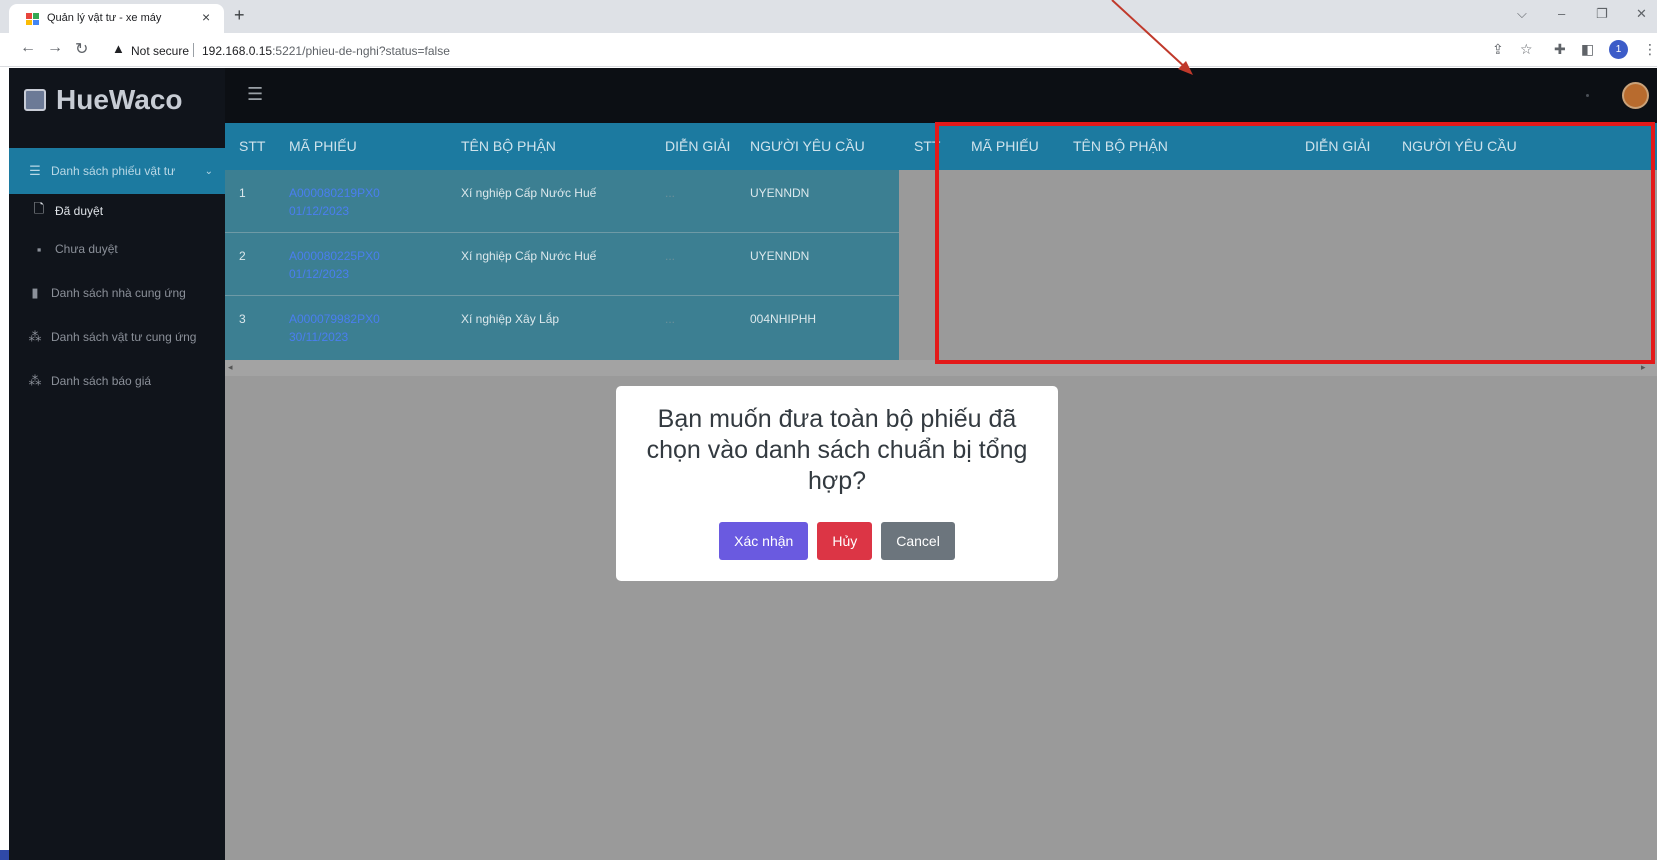 The image size is (1657, 860). I want to click on sidebar-item-bao-gia: ⁂ Danh sách báo giá, so click(117, 381).